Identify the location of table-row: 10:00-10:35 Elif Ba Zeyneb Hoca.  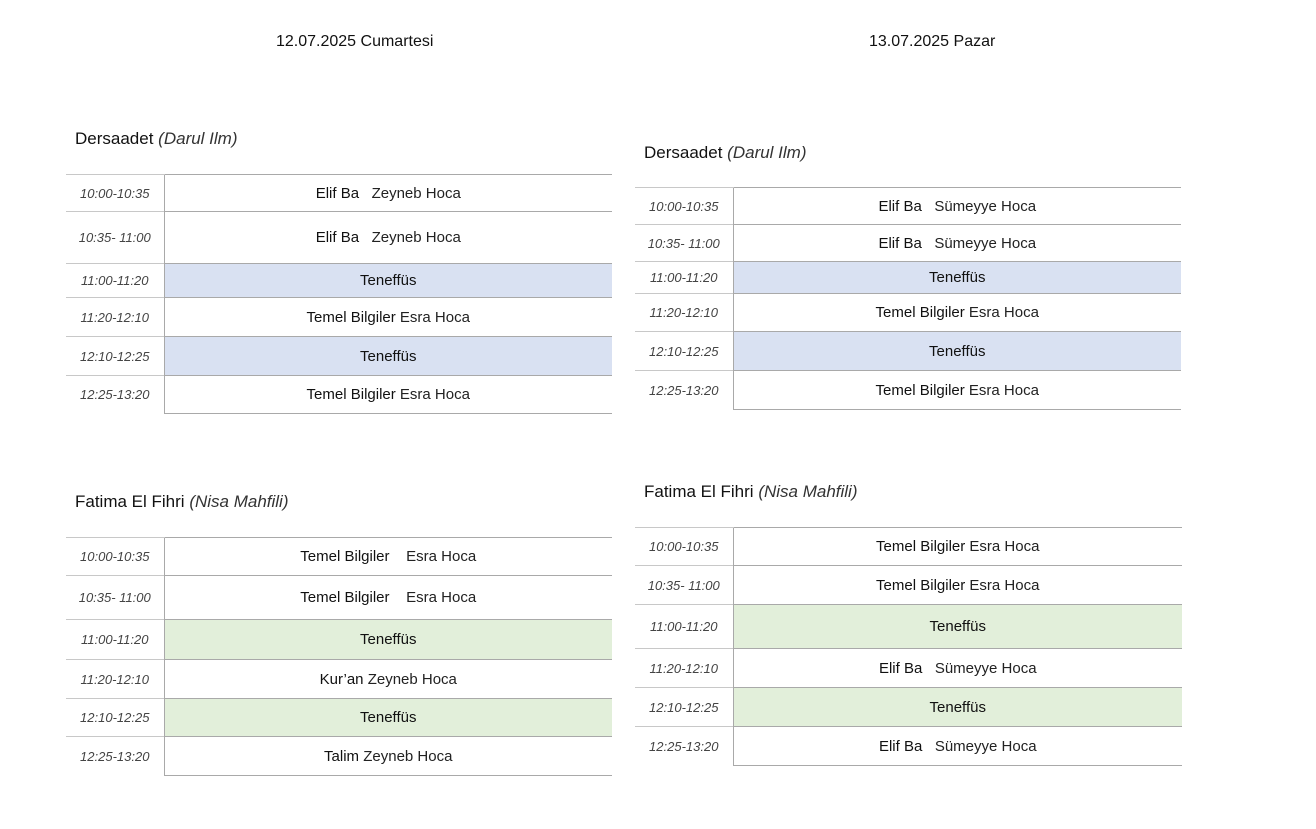
(339, 193).